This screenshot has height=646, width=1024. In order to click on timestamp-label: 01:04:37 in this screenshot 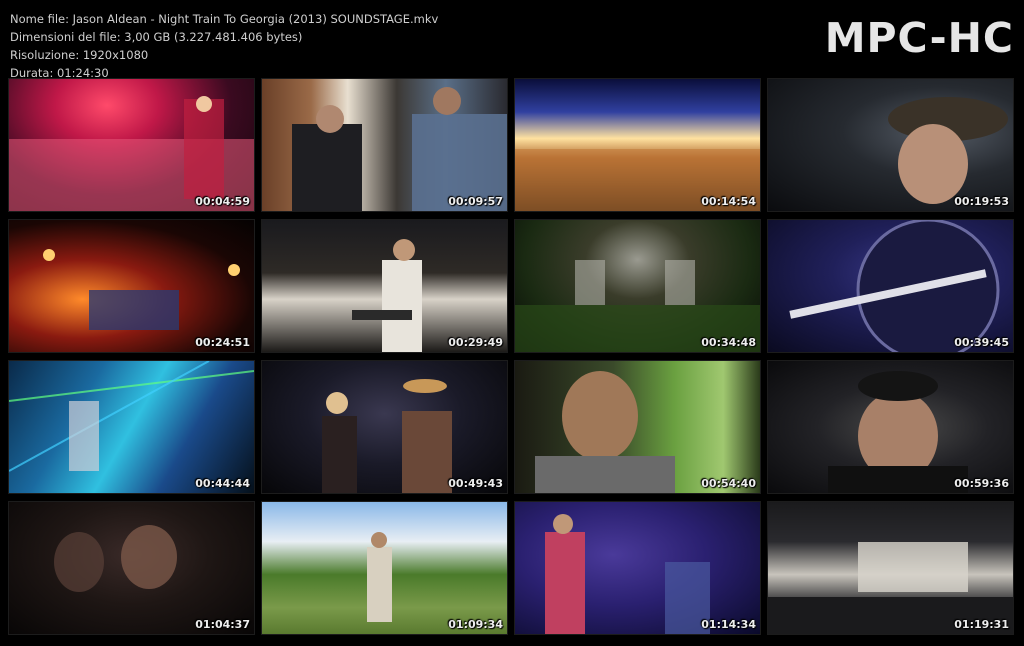, I will do `click(222, 624)`.